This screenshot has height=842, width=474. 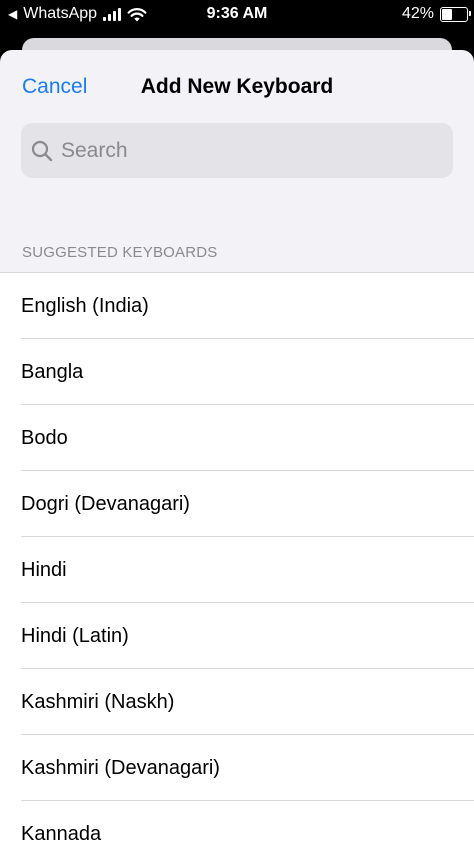 What do you see at coordinates (98, 701) in the screenshot?
I see `keyboard-name: Kashmiri (Naskh)` at bounding box center [98, 701].